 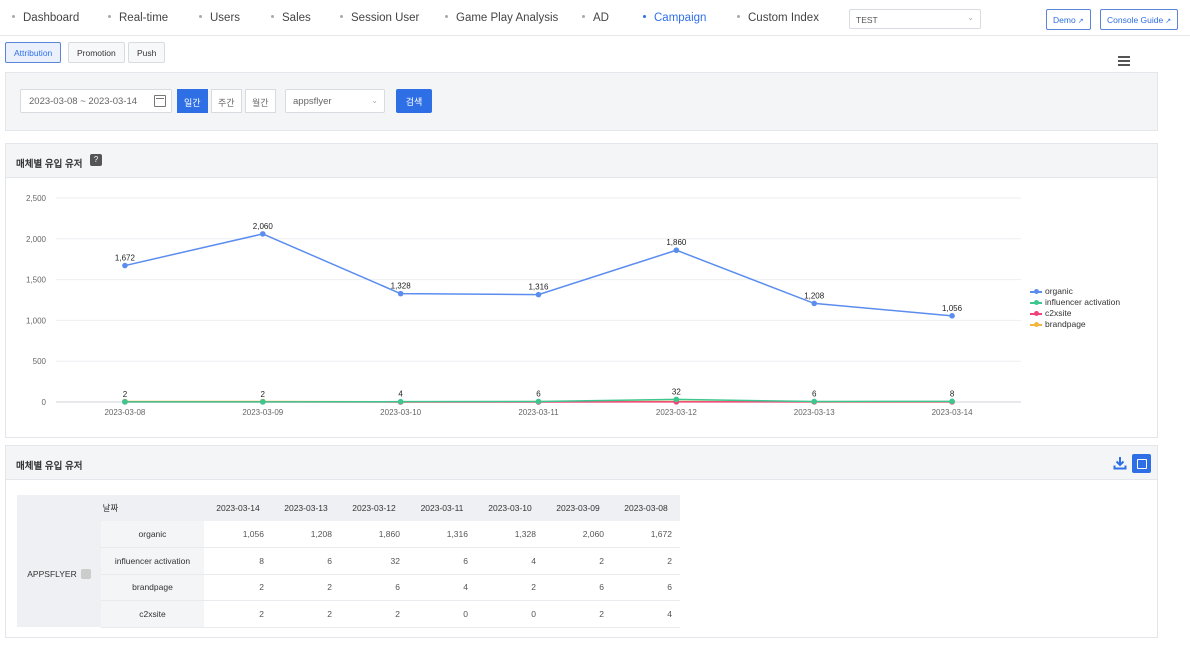 I want to click on table-cell: 2,060, so click(x=578, y=534).